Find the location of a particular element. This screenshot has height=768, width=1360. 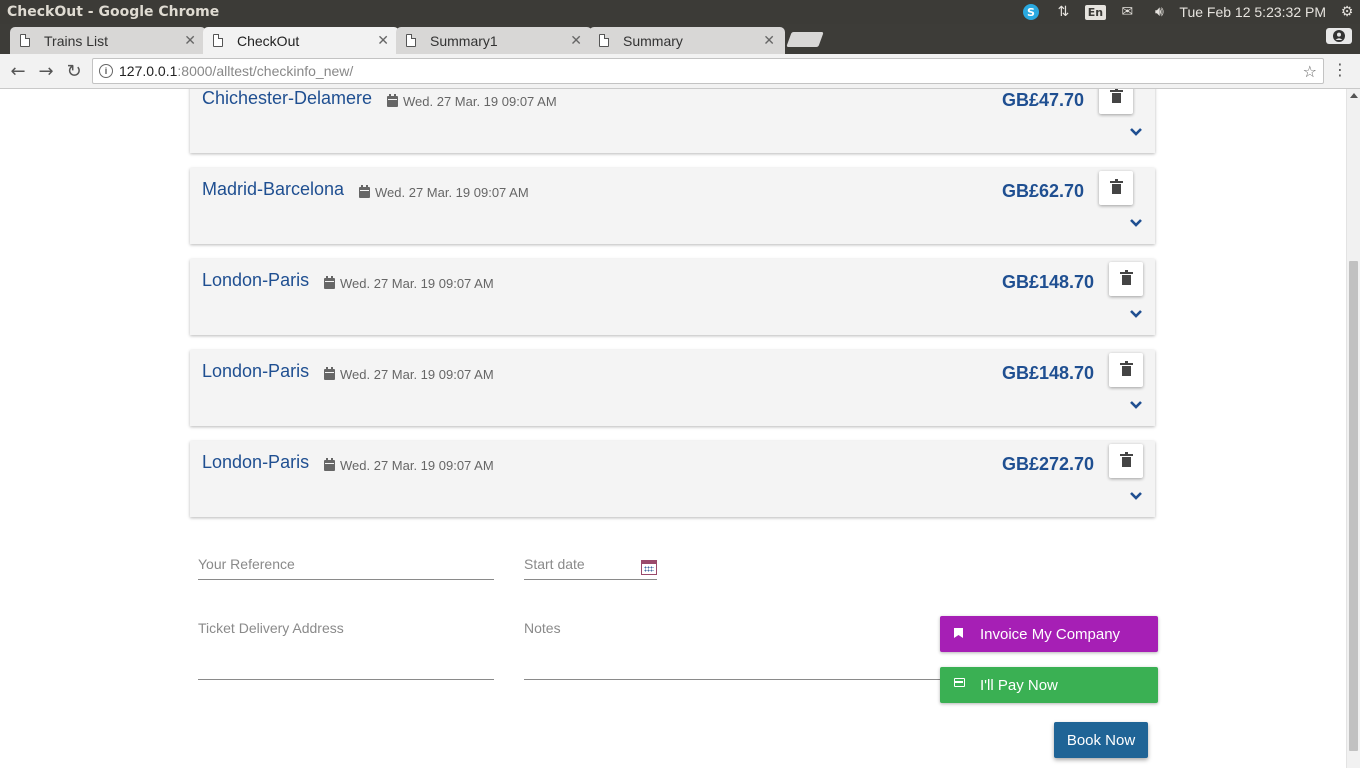

skype-icon: S is located at coordinates (1031, 12).